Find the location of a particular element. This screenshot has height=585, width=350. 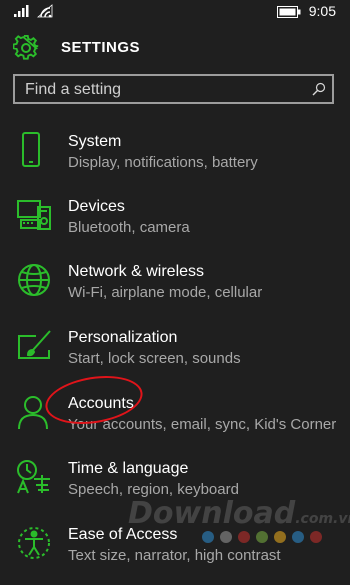

settings-item-label: Network & wireless is located at coordinates (136, 271).